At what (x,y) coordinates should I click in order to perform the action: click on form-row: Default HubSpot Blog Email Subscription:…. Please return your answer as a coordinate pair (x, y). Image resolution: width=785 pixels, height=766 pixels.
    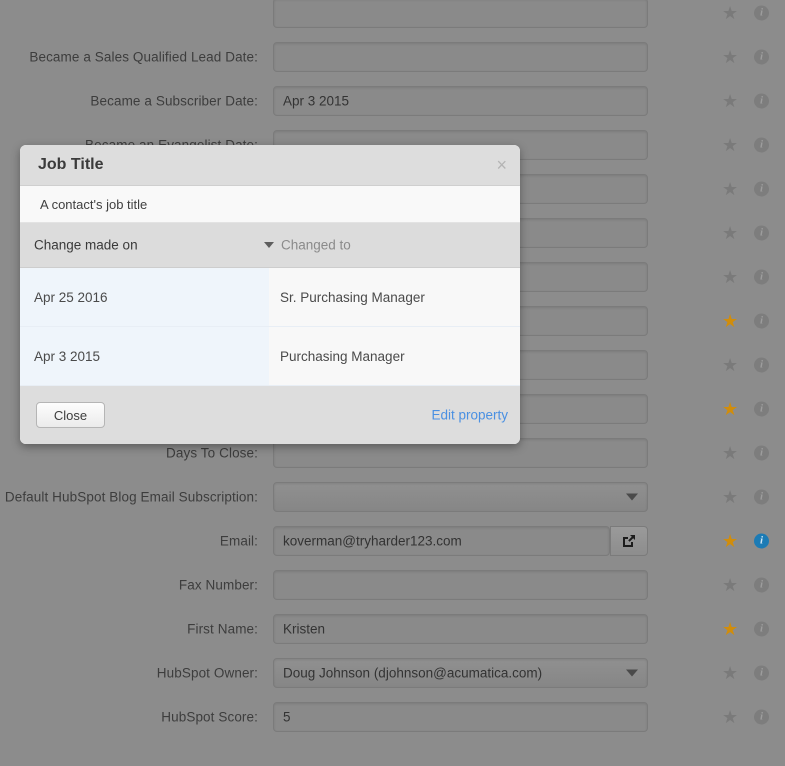
    Looking at the image, I should click on (392, 497).